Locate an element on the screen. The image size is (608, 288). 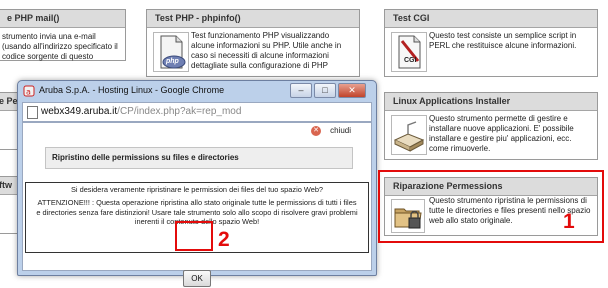
aruba-logo-icon: a is located at coordinates (29, 91).